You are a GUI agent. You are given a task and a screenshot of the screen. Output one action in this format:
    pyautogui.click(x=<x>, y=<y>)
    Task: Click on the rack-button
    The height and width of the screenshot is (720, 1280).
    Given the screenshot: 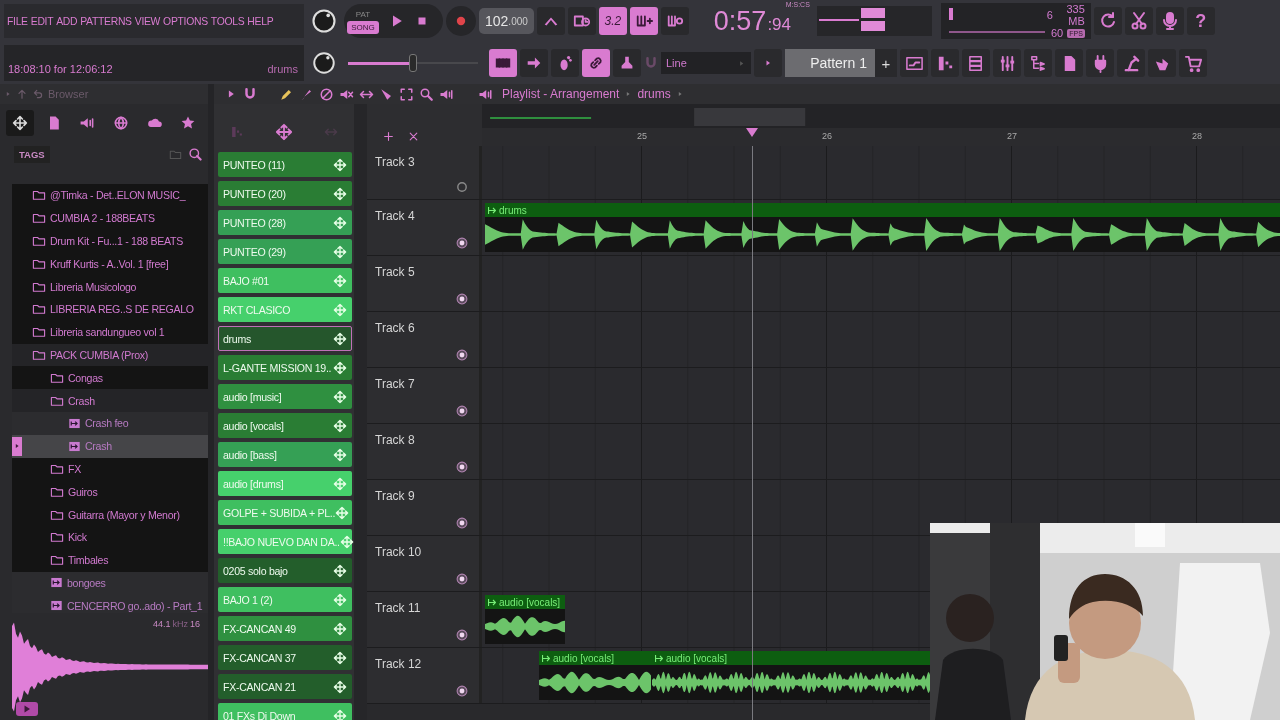 What is the action you would take?
    pyautogui.click(x=976, y=63)
    